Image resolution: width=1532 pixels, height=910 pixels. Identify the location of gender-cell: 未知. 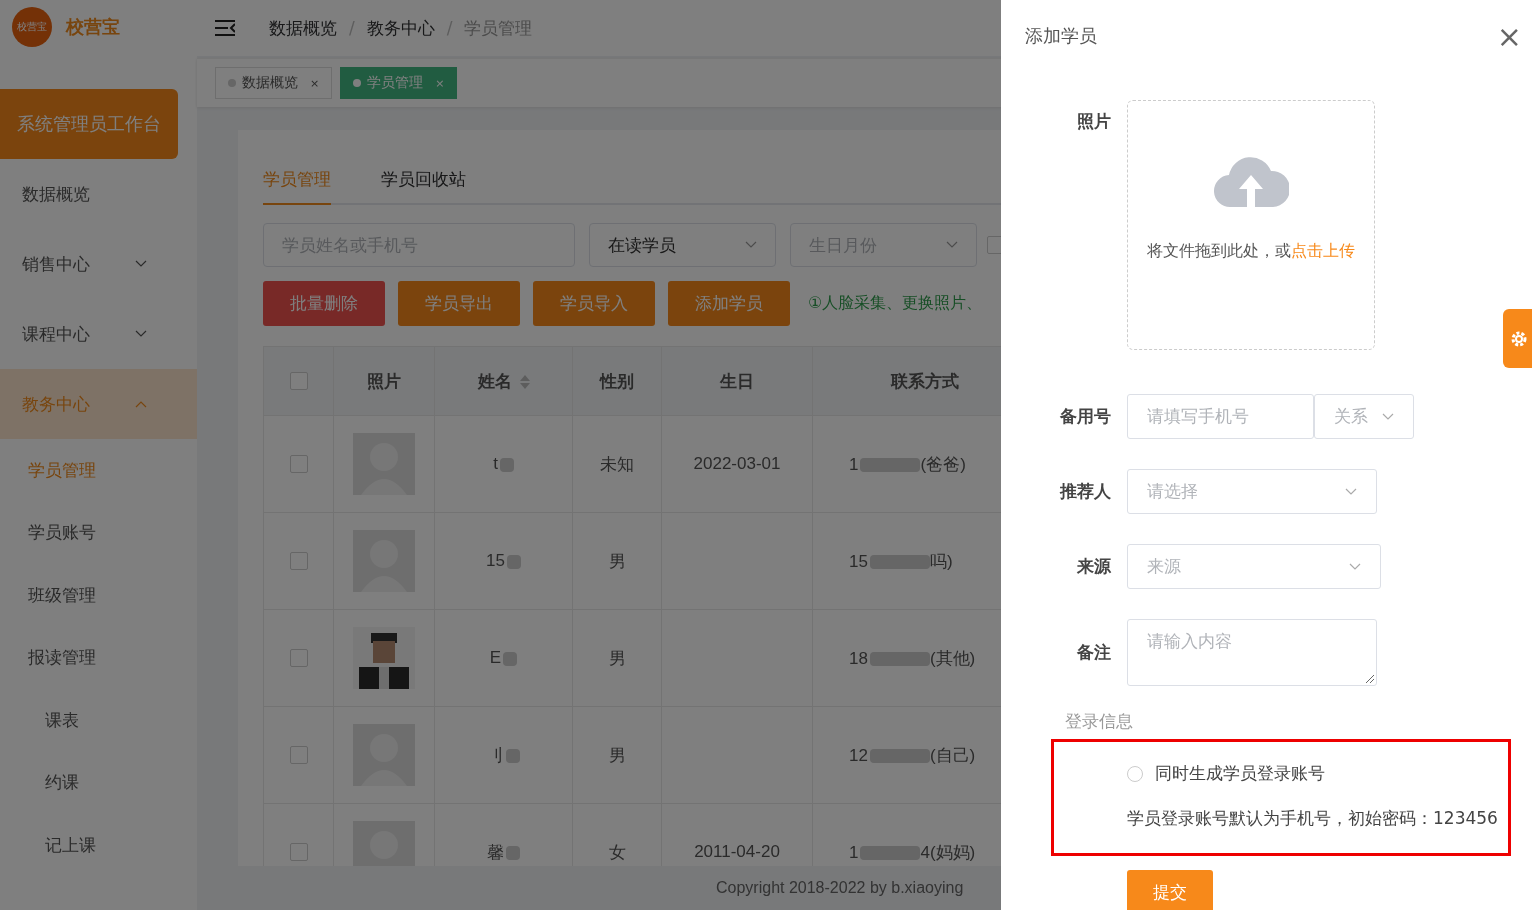
(617, 464).